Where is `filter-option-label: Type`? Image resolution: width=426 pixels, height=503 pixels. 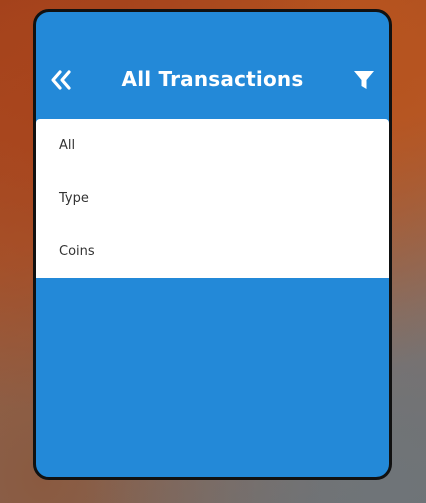 filter-option-label: Type is located at coordinates (74, 198).